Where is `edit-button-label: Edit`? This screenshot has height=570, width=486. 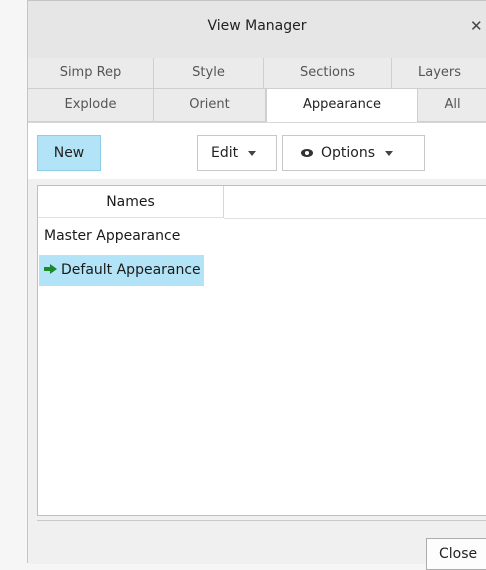 edit-button-label: Edit is located at coordinates (225, 153).